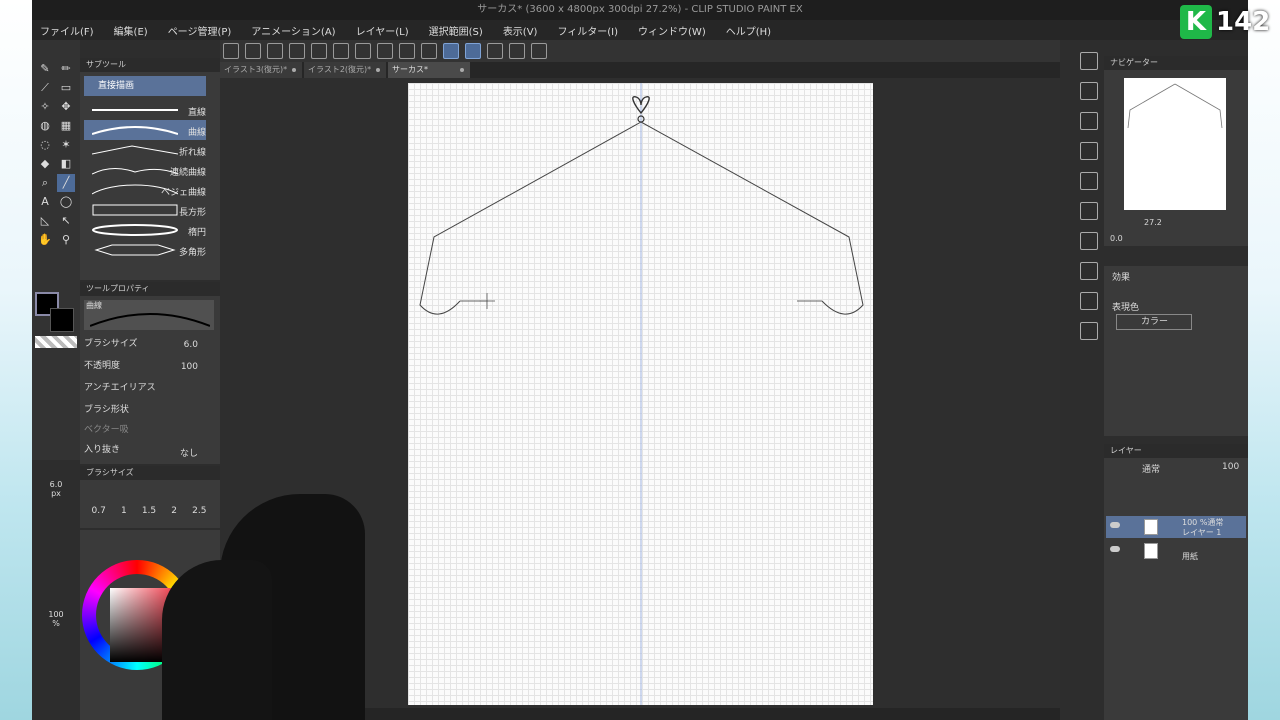 The image size is (1280, 720). Describe the element at coordinates (66, 164) in the screenshot. I see `gradient-icon: ◧` at that location.